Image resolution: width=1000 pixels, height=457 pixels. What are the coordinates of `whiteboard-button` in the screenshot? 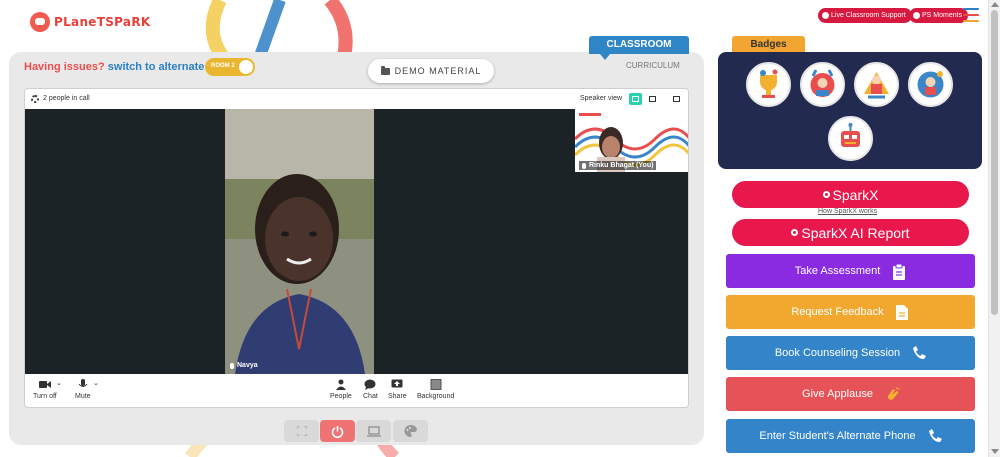 It's located at (410, 431).